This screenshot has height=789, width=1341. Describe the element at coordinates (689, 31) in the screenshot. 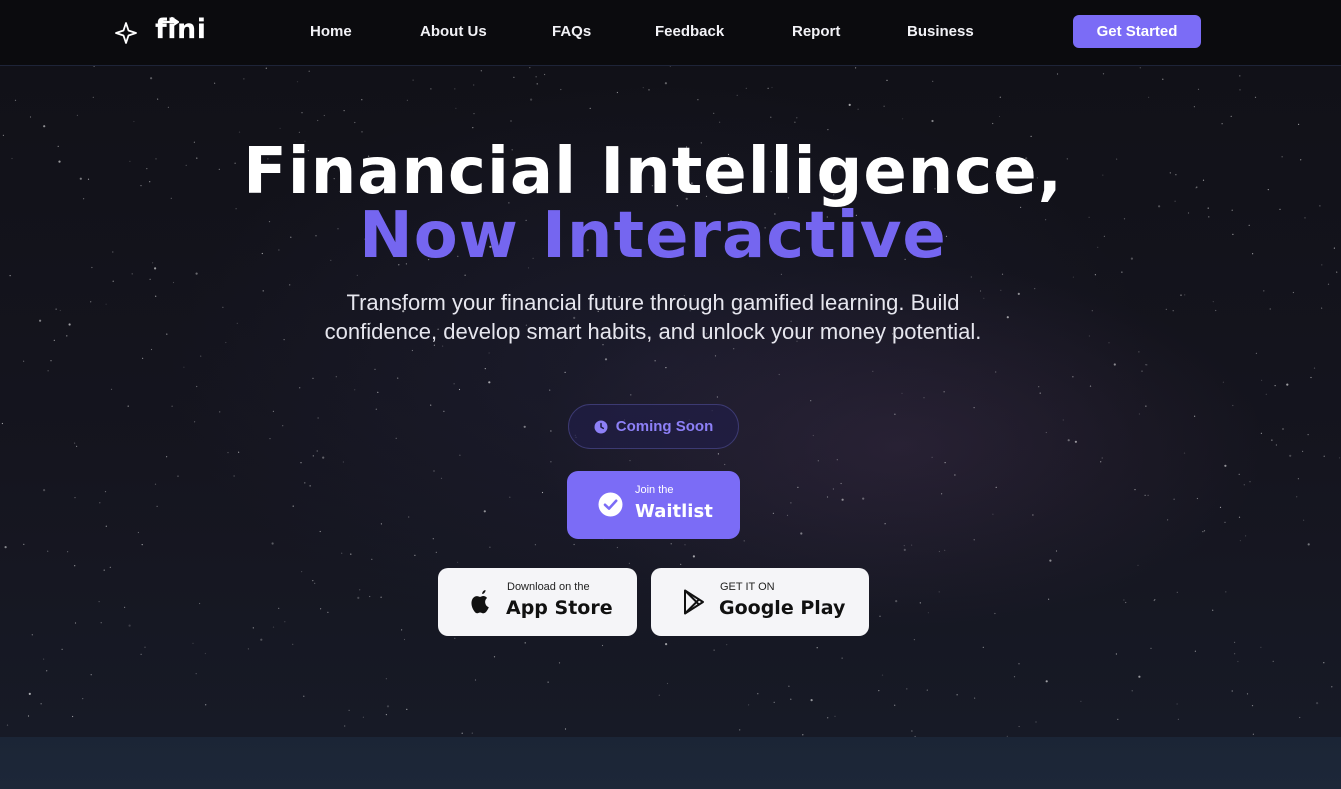

I see `nav-feedback: Feedback` at that location.